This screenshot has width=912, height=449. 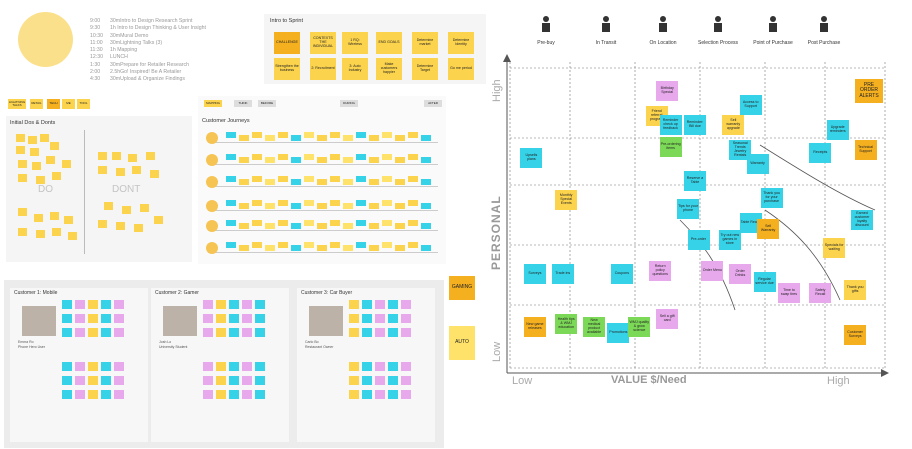 What do you see at coordinates (32, 347) in the screenshot?
I see `persona-role: Phone Hero User` at bounding box center [32, 347].